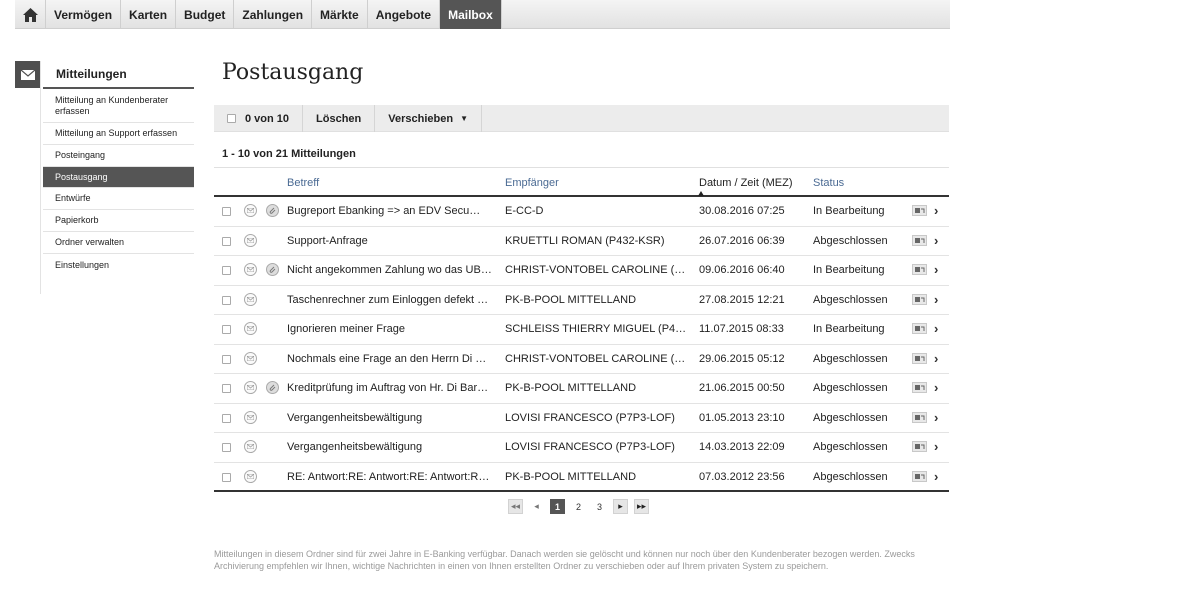 The height and width of the screenshot is (595, 1200). What do you see at coordinates (340, 14) in the screenshot?
I see `nav-maerkte: Märkte` at bounding box center [340, 14].